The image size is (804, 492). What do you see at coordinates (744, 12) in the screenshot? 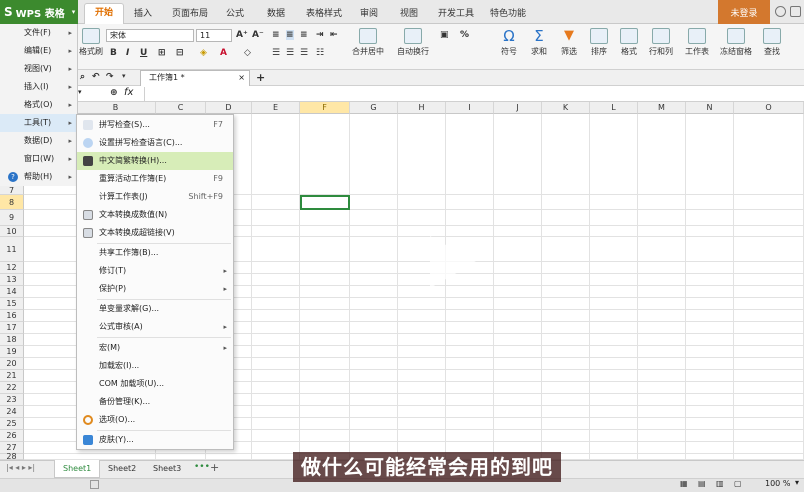
I see `login-button: 未登录` at bounding box center [744, 12].